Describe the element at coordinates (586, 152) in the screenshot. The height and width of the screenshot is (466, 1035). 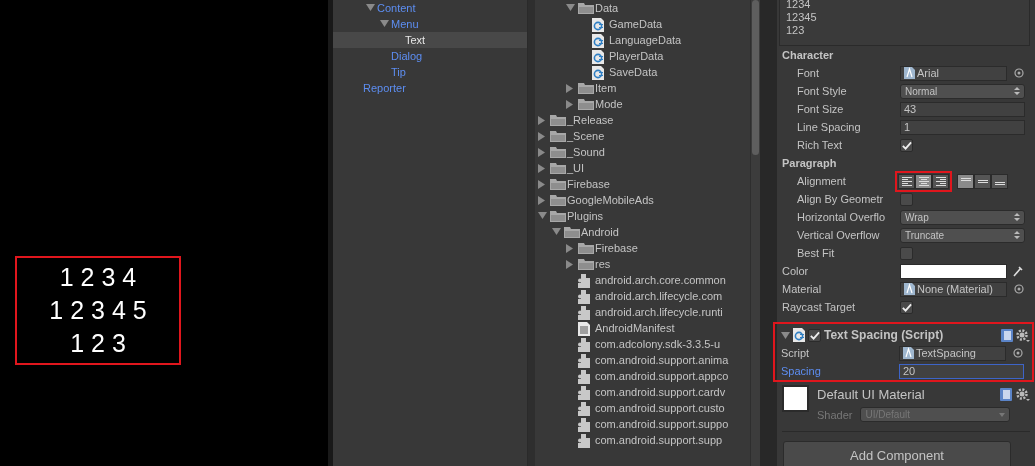
I see `folder-label: _Sound` at that location.